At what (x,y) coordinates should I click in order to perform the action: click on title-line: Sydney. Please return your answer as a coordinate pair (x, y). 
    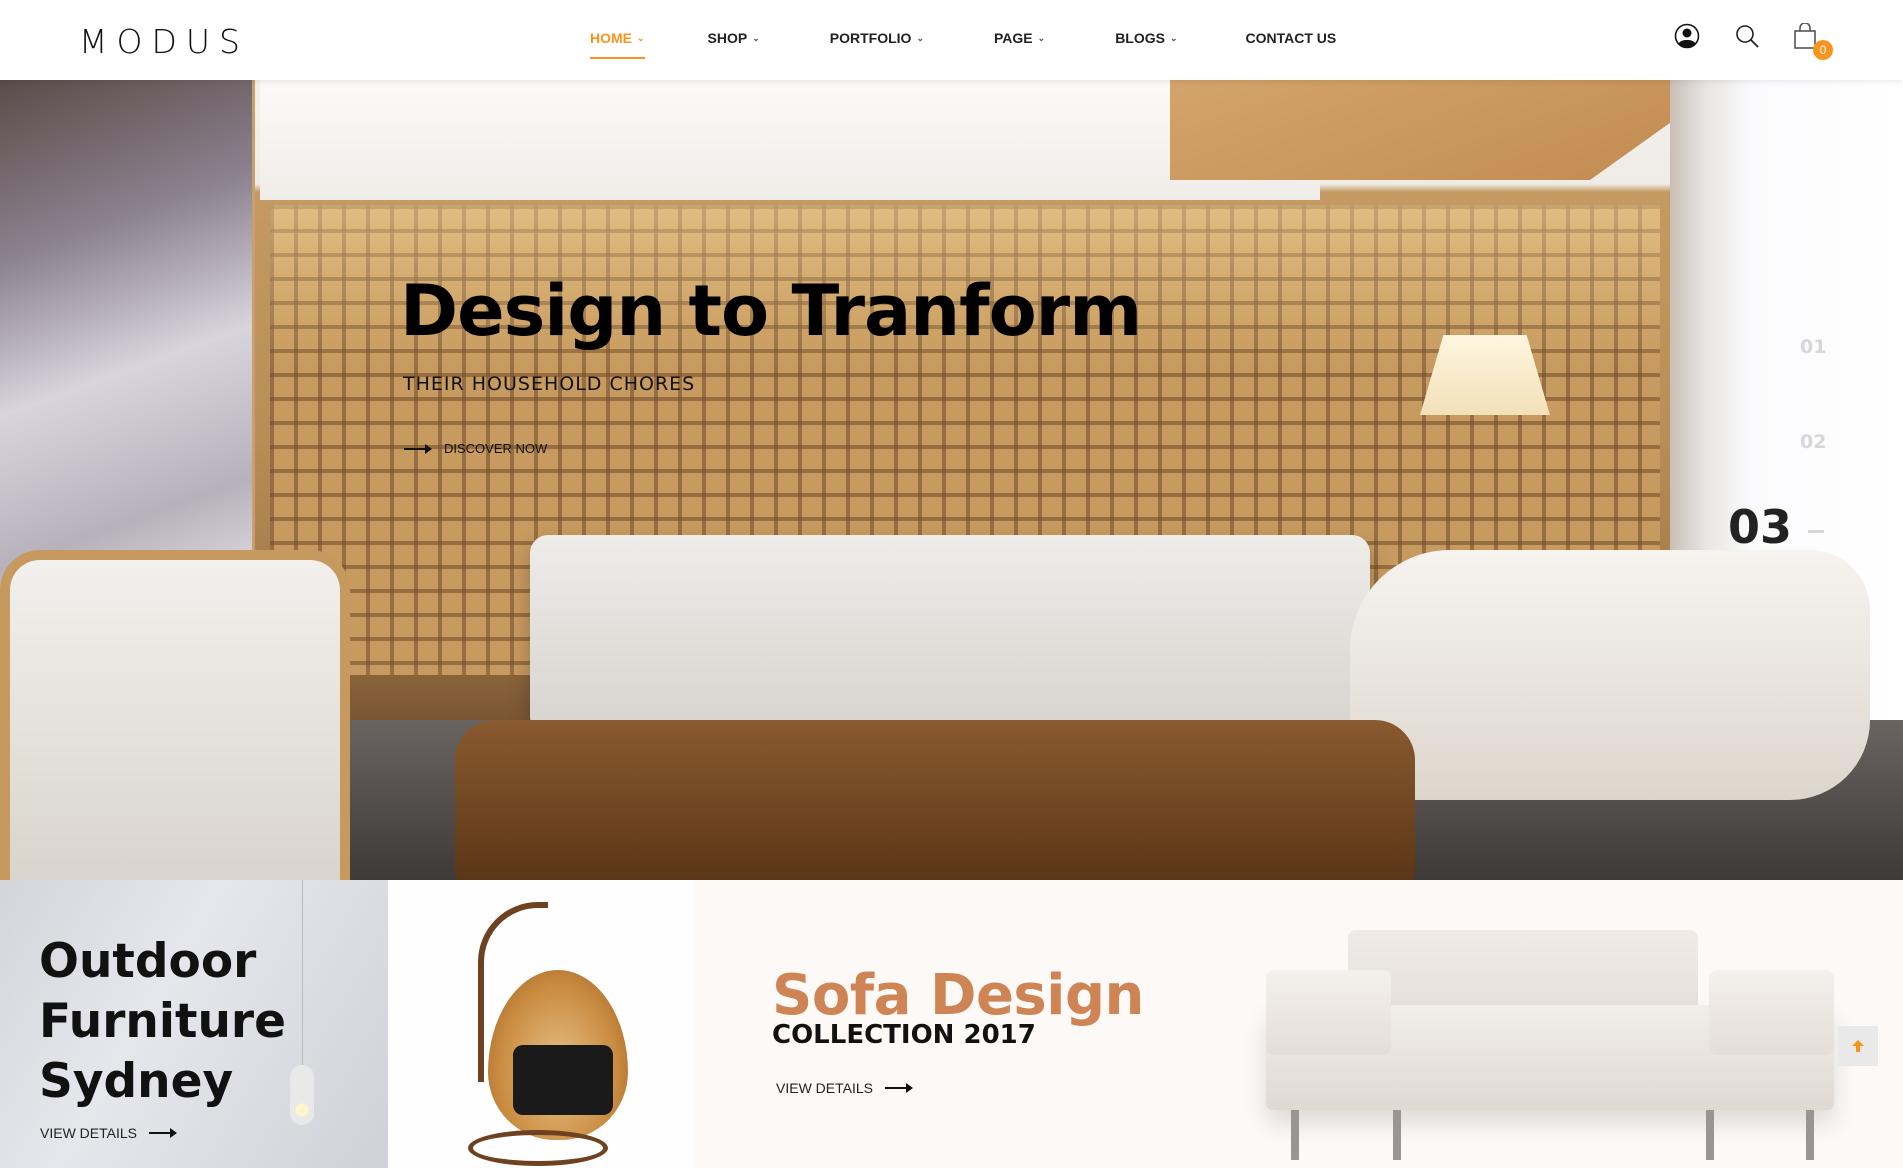
    Looking at the image, I should click on (136, 1081).